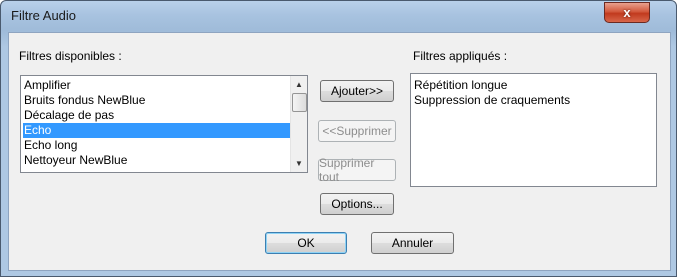  Describe the element at coordinates (156, 85) in the screenshot. I see `list-item: Amplifier` at that location.